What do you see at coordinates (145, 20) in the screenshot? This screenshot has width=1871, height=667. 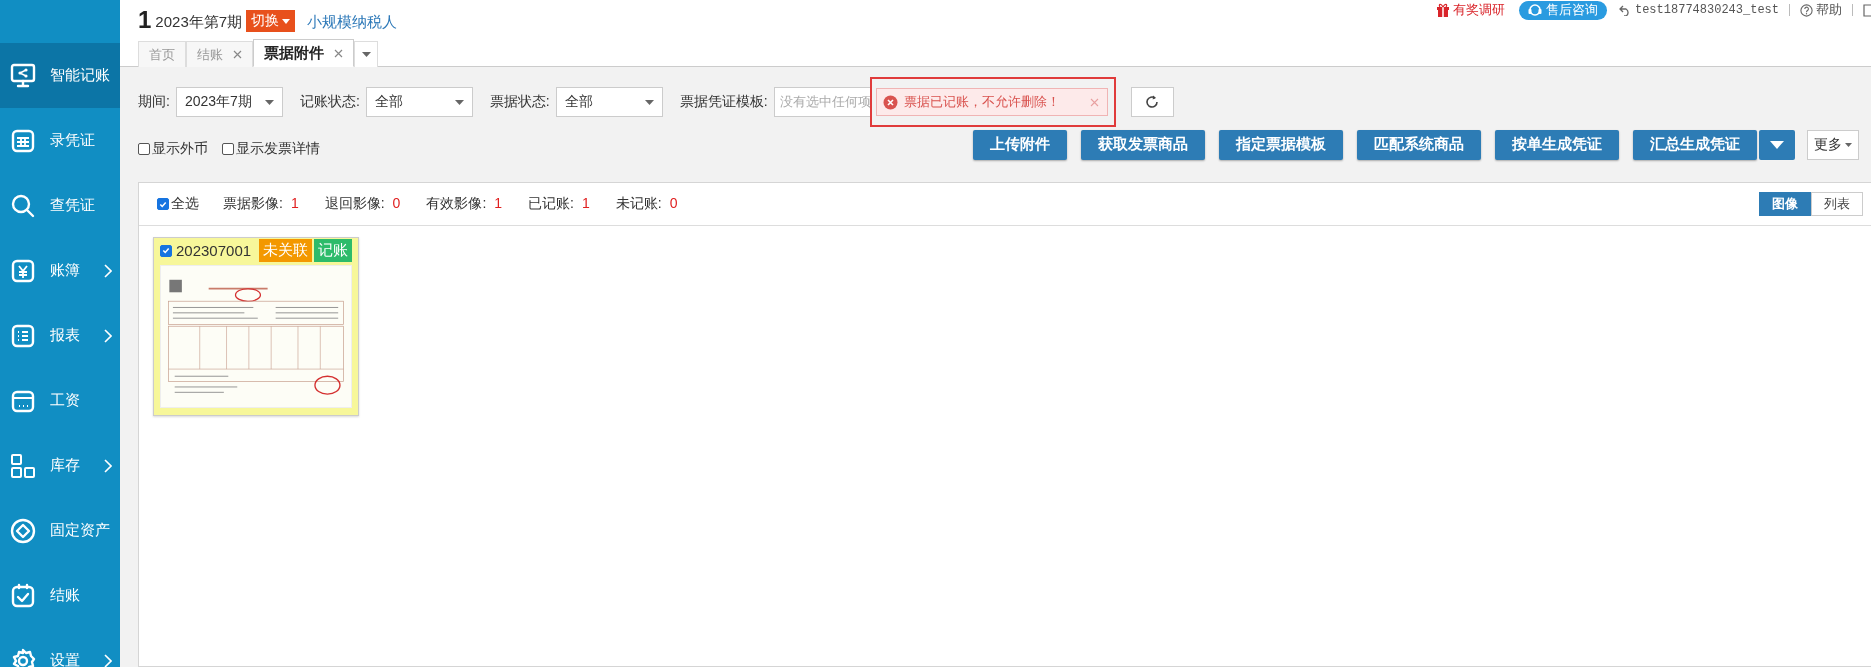 I see `period-number: 1` at bounding box center [145, 20].